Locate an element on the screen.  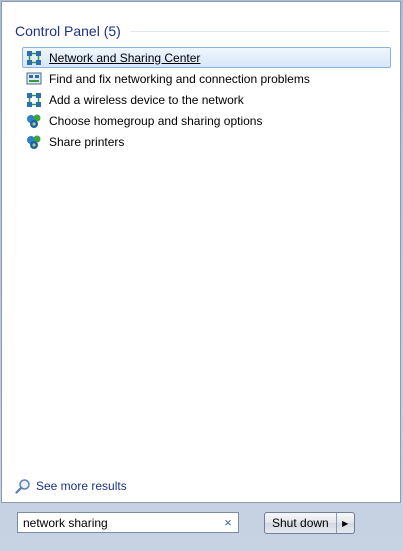
result-add-wireless-device: Add a wireless device to the network is located at coordinates (206, 99).